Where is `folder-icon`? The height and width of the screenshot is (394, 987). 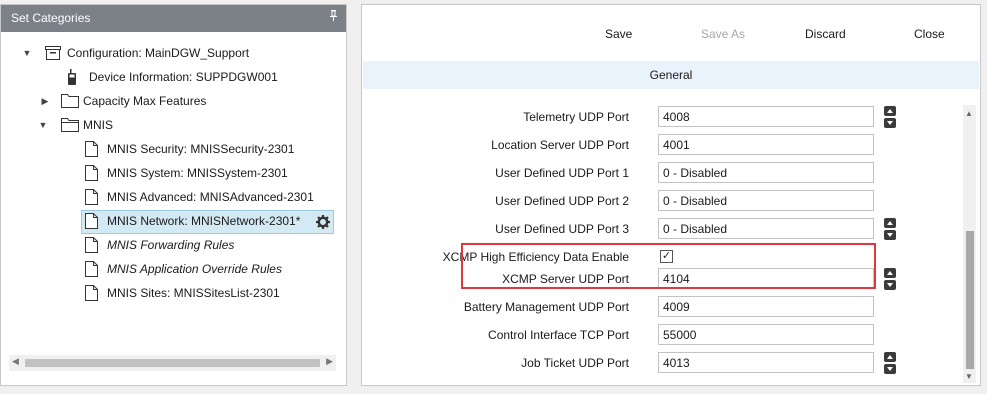 folder-icon is located at coordinates (70, 104).